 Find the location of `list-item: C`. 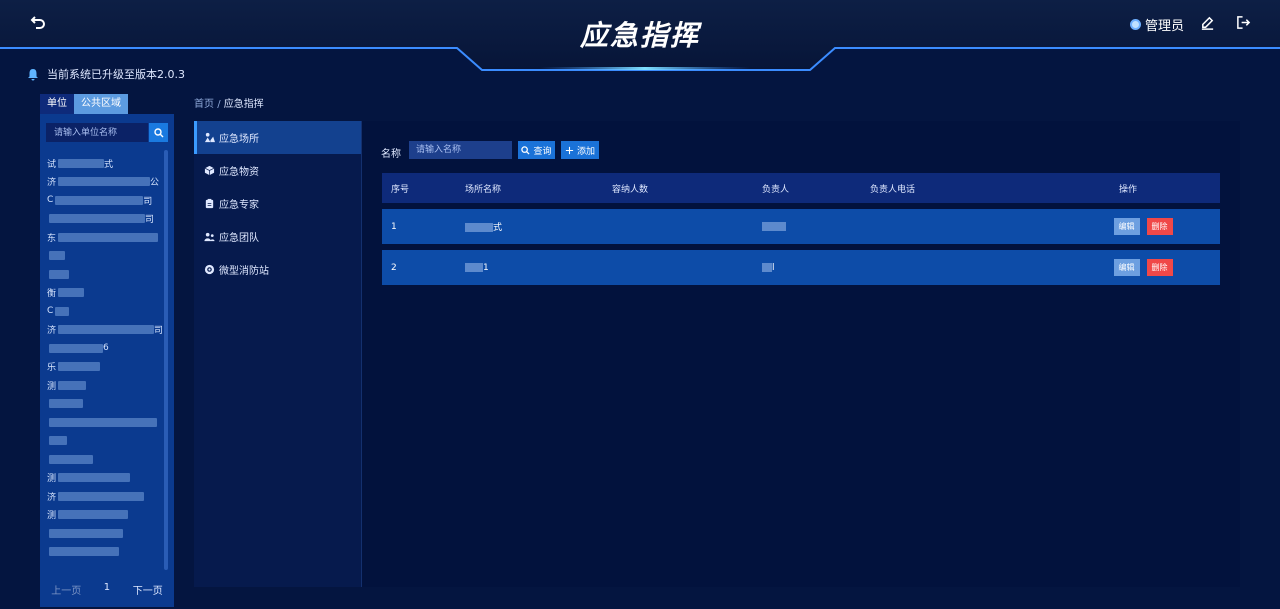

list-item: C is located at coordinates (106, 311).